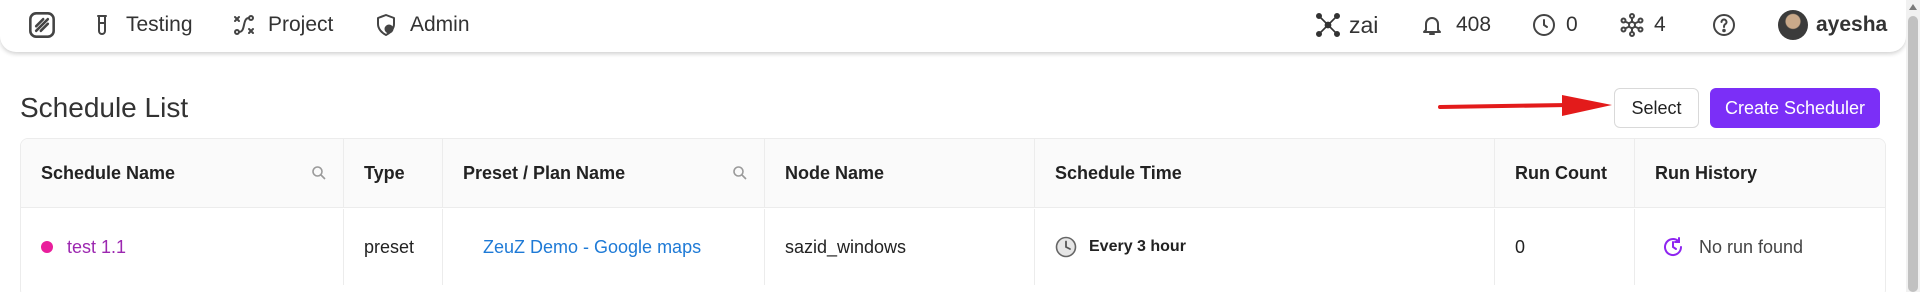 This screenshot has height=292, width=1920. What do you see at coordinates (244, 25) in the screenshot?
I see `project-flow-icon` at bounding box center [244, 25].